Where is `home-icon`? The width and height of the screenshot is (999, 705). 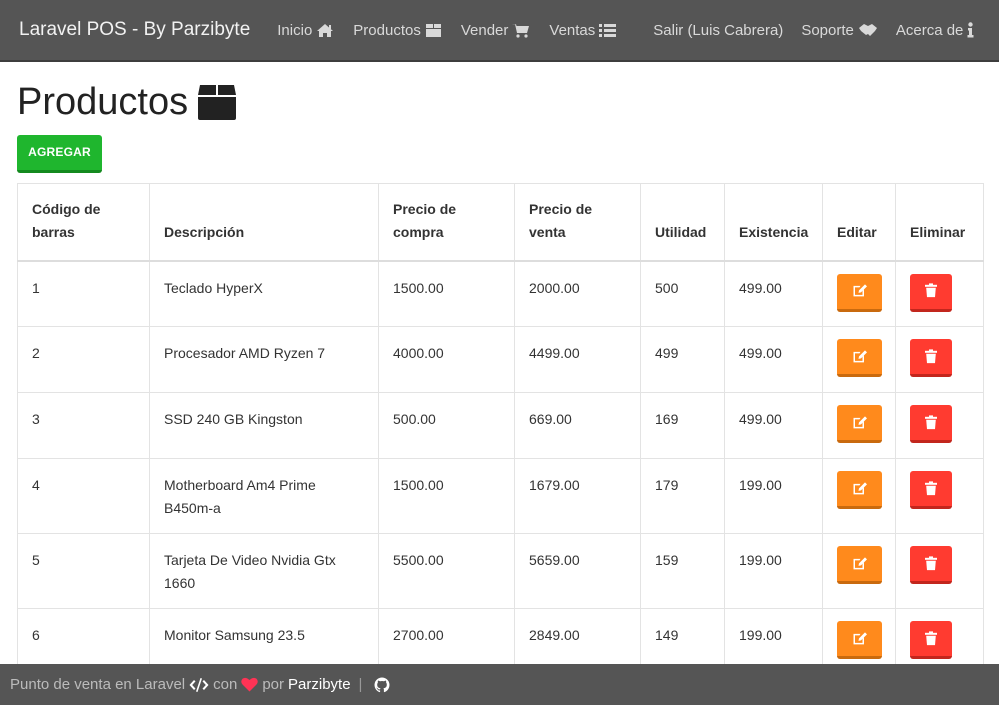 home-icon is located at coordinates (325, 30).